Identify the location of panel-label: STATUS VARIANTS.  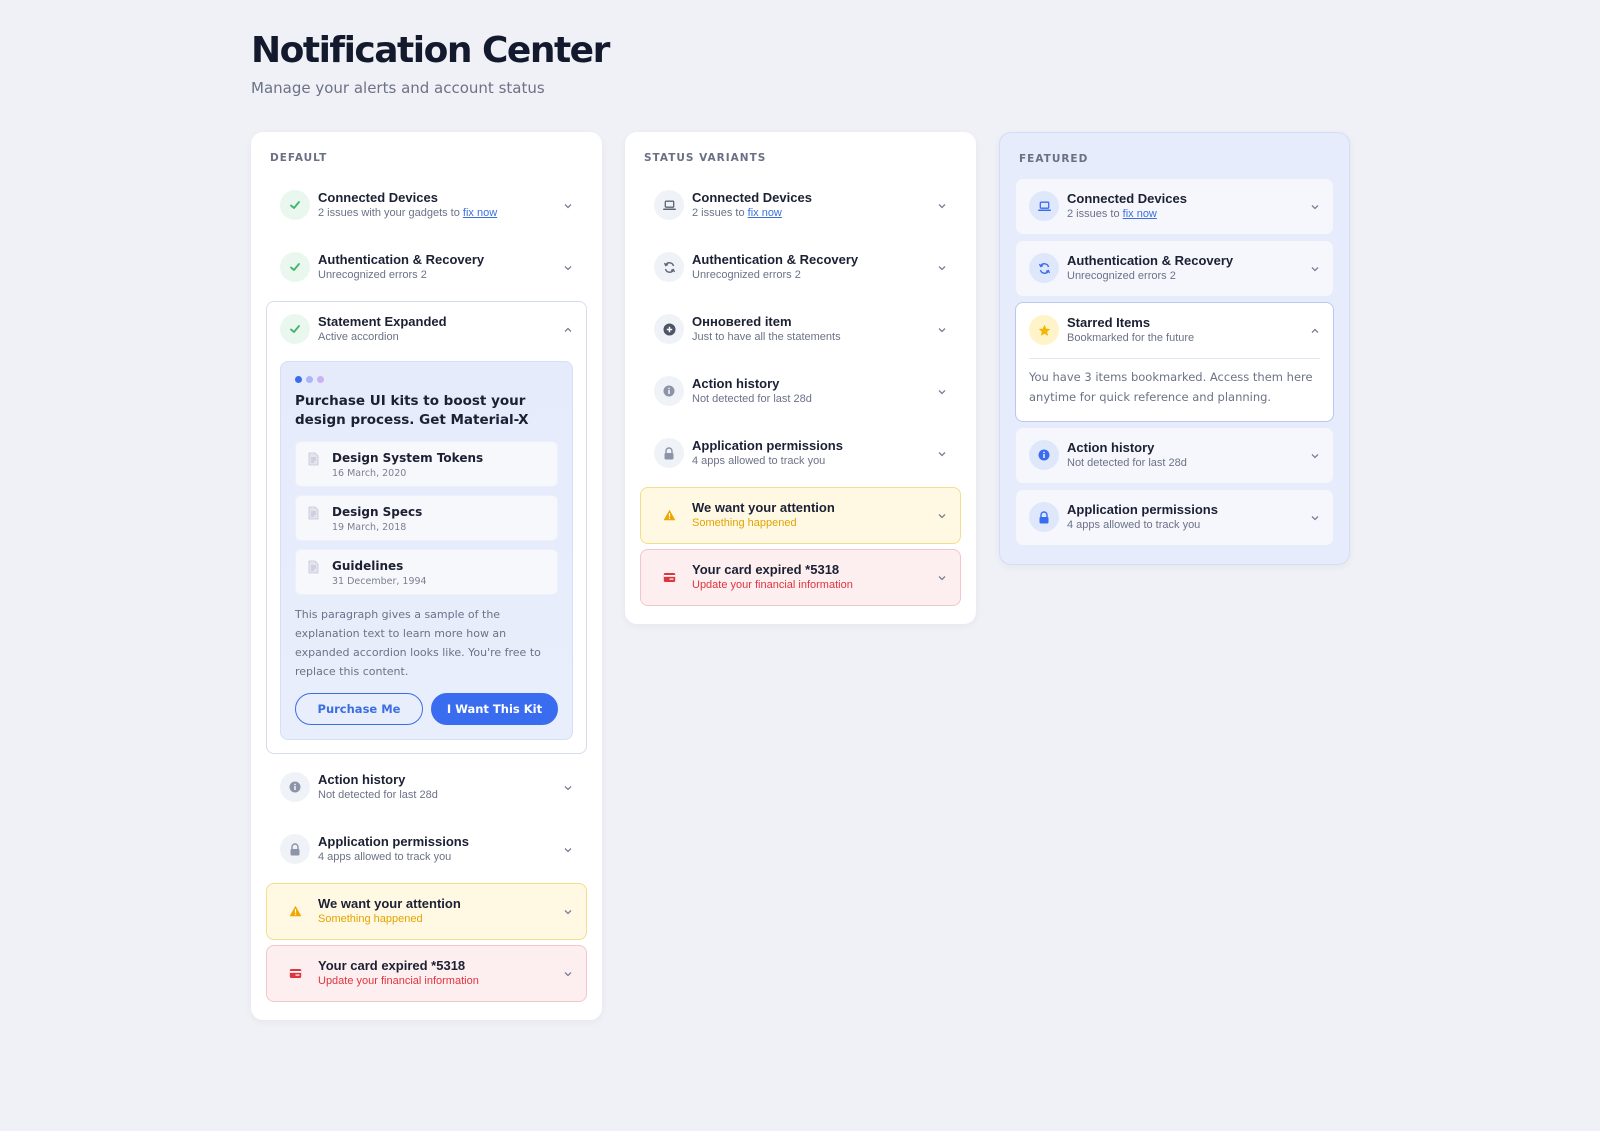
(705, 158).